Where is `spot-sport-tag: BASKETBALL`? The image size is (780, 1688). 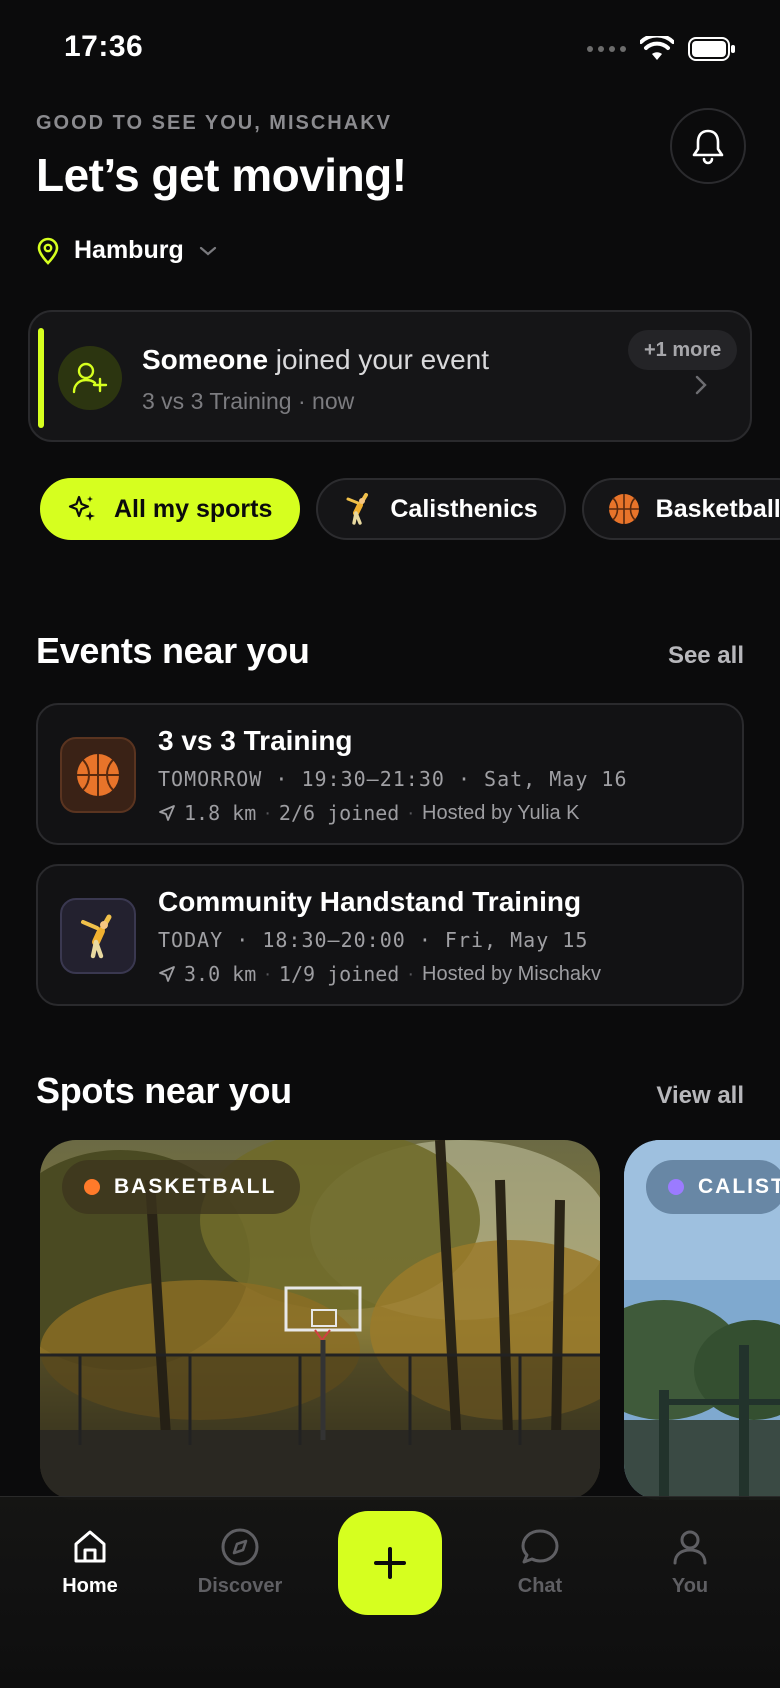
spot-sport-tag: BASKETBALL is located at coordinates (181, 1187).